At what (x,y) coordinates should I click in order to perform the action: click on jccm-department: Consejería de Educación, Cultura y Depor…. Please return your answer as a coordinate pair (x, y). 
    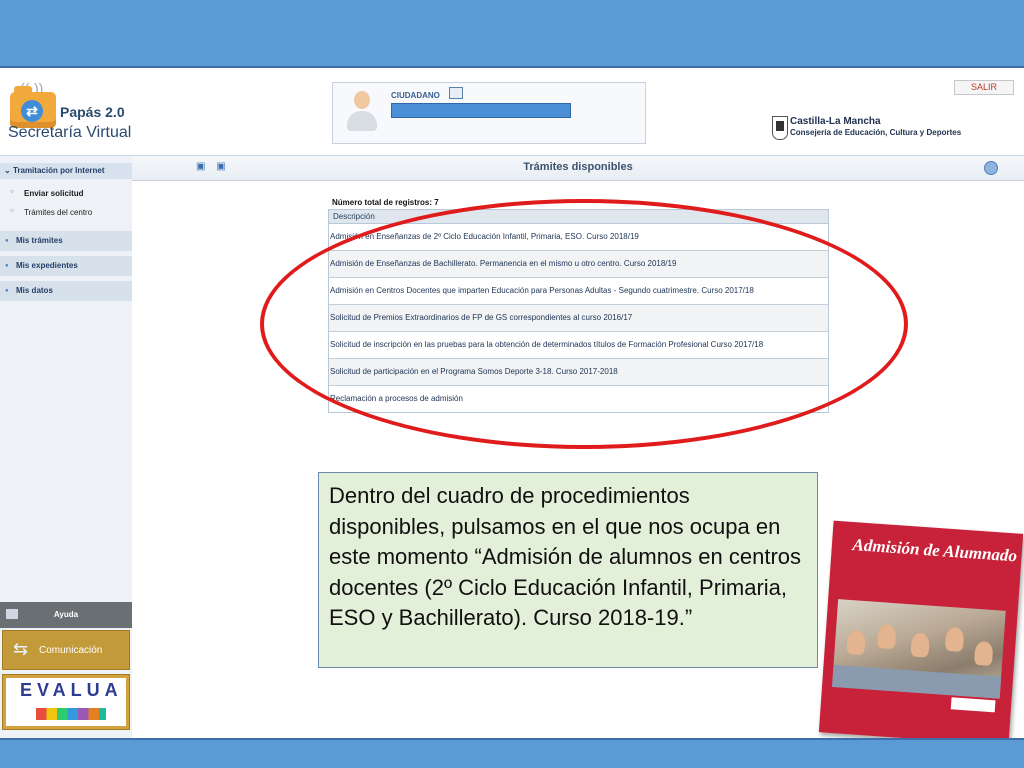
    Looking at the image, I should click on (876, 132).